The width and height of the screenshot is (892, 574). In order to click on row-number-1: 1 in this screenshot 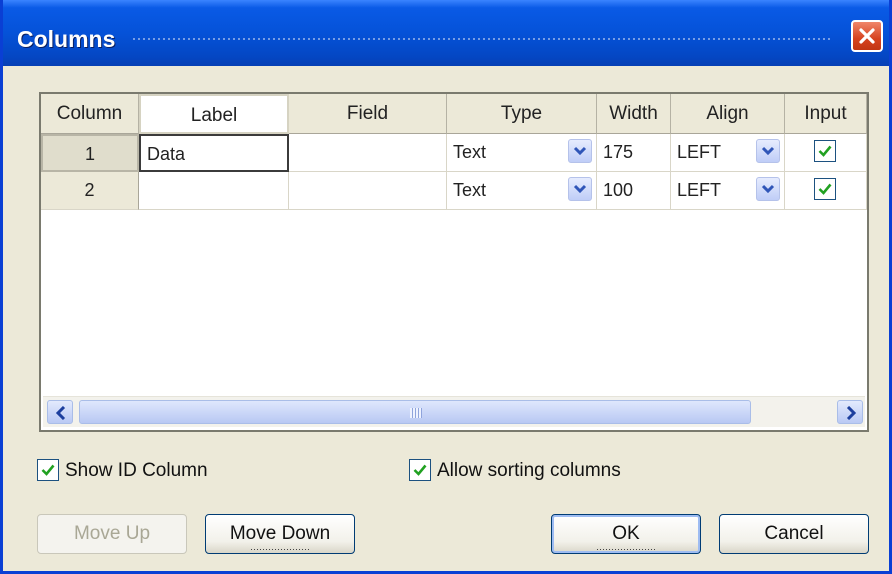, I will do `click(90, 153)`.